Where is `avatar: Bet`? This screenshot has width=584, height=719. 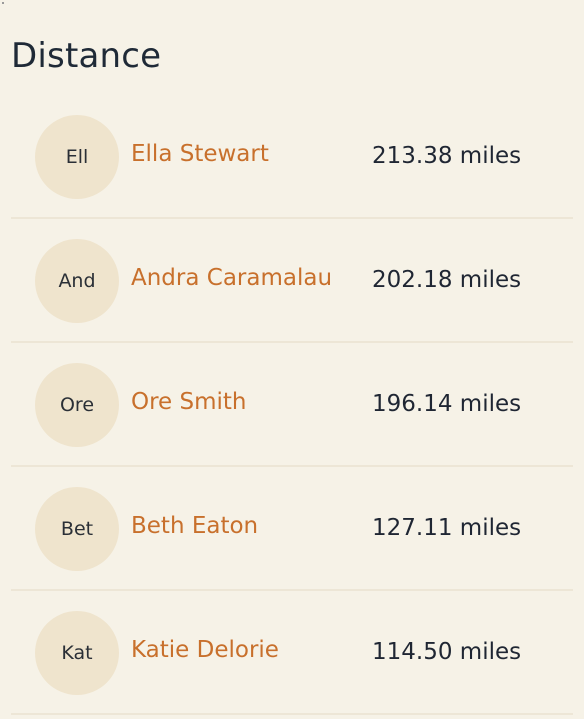 avatar: Bet is located at coordinates (77, 529).